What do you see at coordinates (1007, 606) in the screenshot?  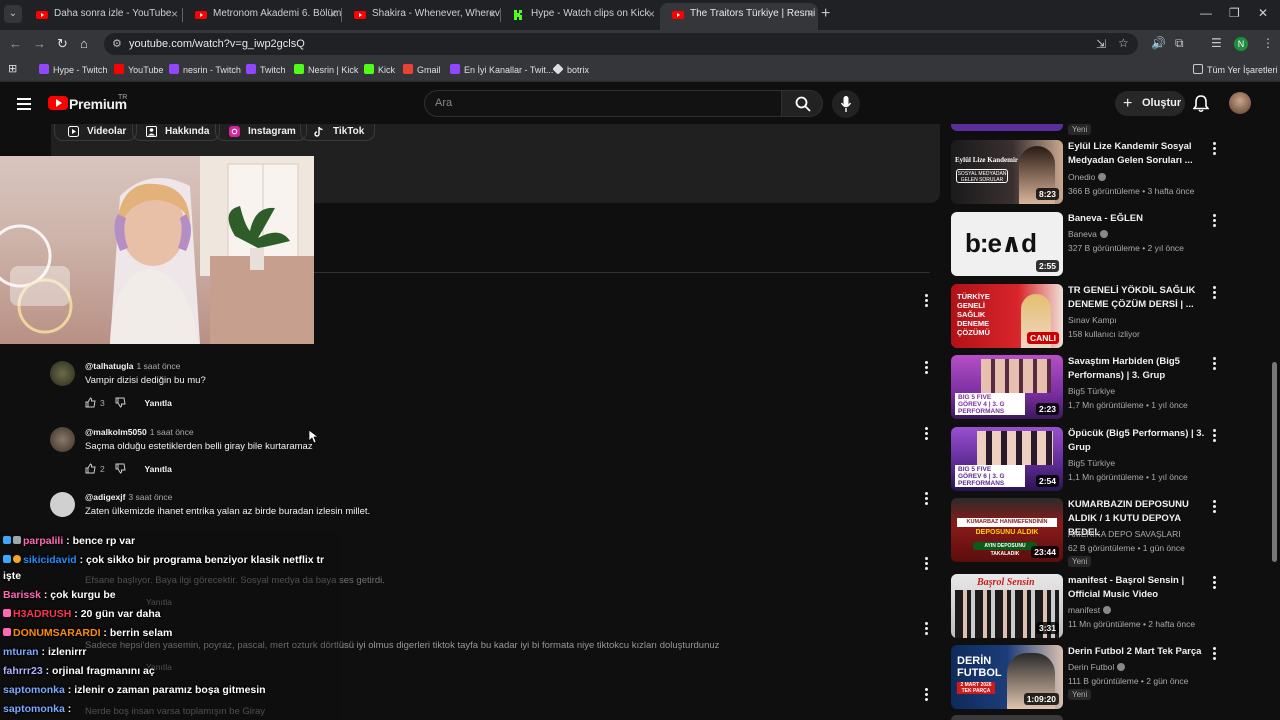 I see `video-thumbnail: Başrol Sensin 3:31` at bounding box center [1007, 606].